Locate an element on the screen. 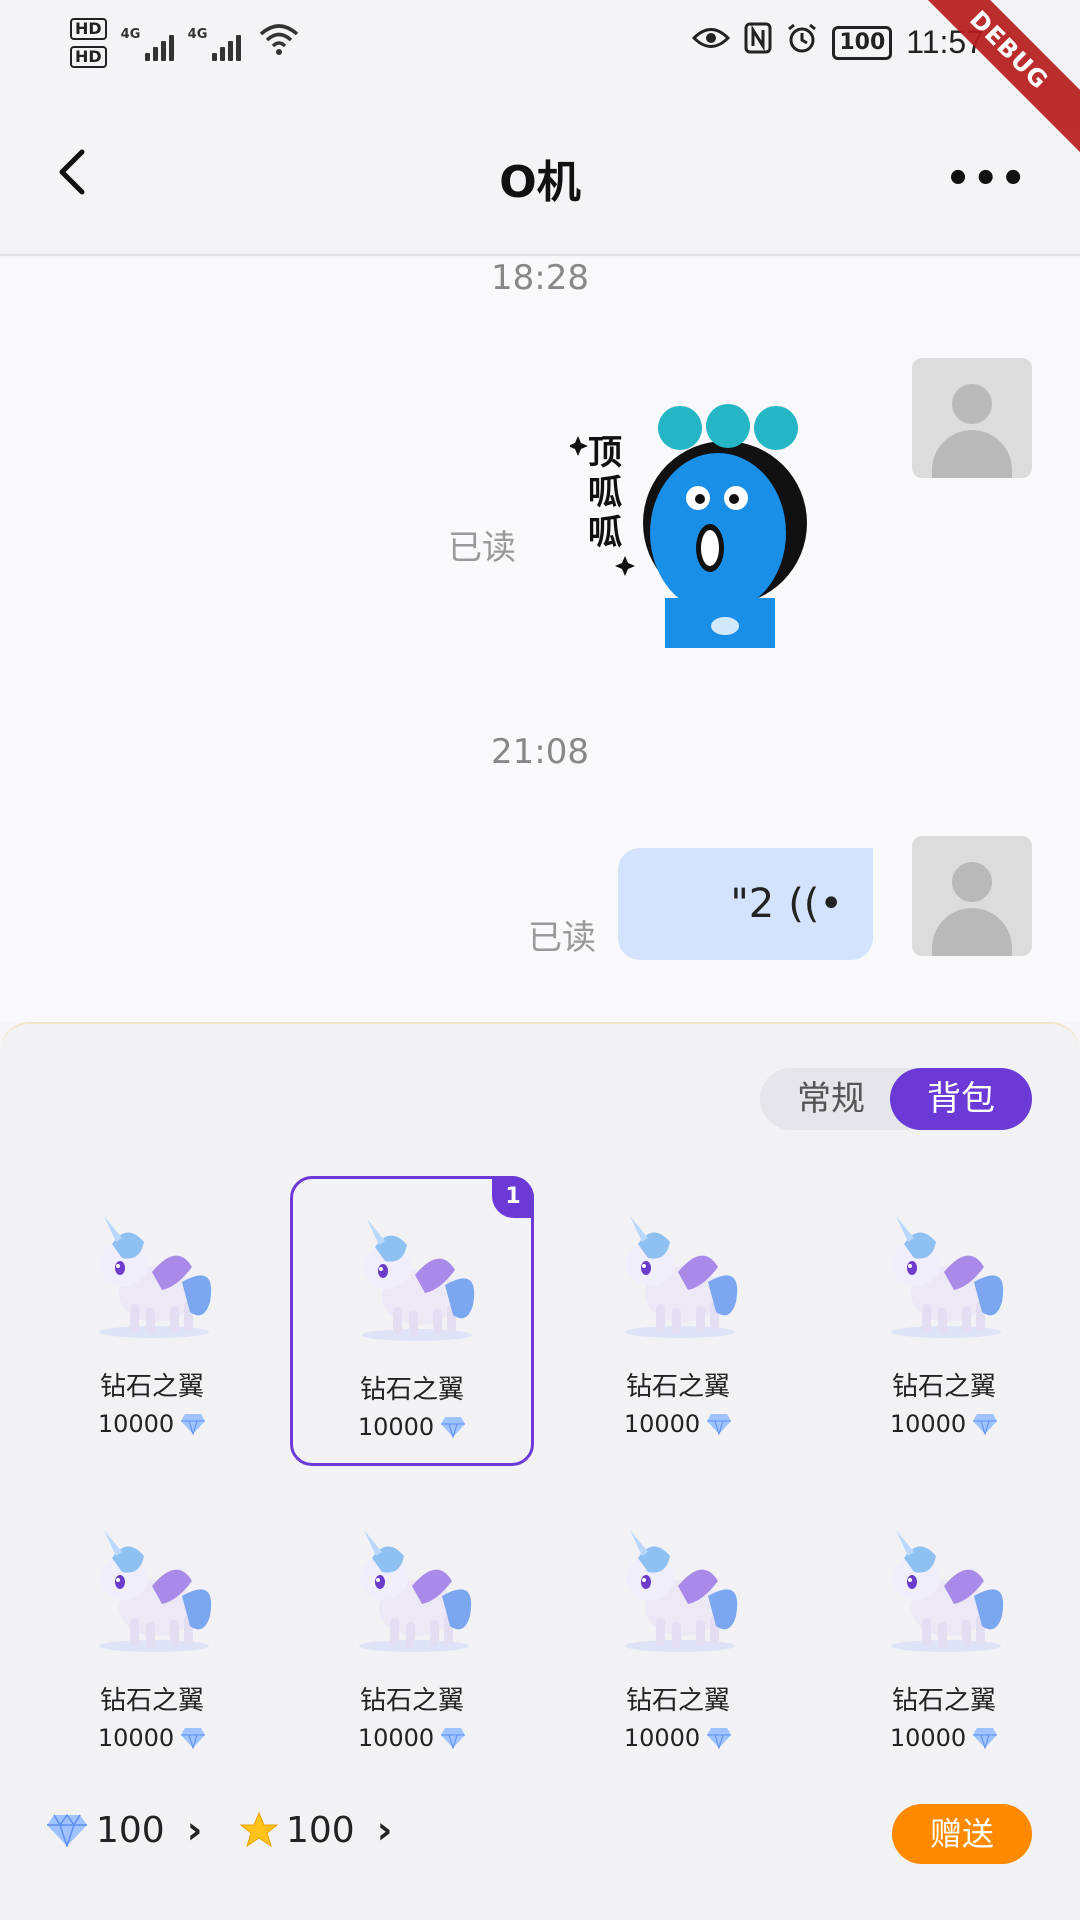  sticker-char-1: 顶 is located at coordinates (605, 453).